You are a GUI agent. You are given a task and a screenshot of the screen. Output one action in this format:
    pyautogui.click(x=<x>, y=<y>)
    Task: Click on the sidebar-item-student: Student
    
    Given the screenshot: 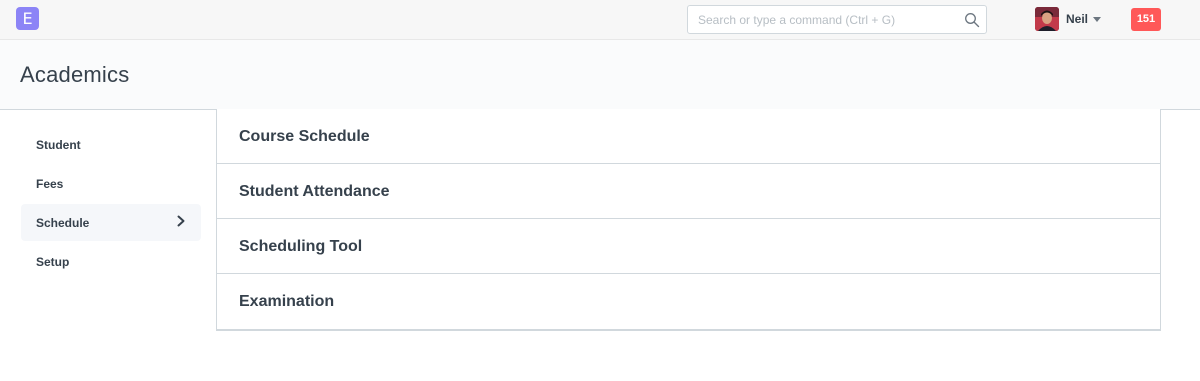 What is the action you would take?
    pyautogui.click(x=111, y=144)
    